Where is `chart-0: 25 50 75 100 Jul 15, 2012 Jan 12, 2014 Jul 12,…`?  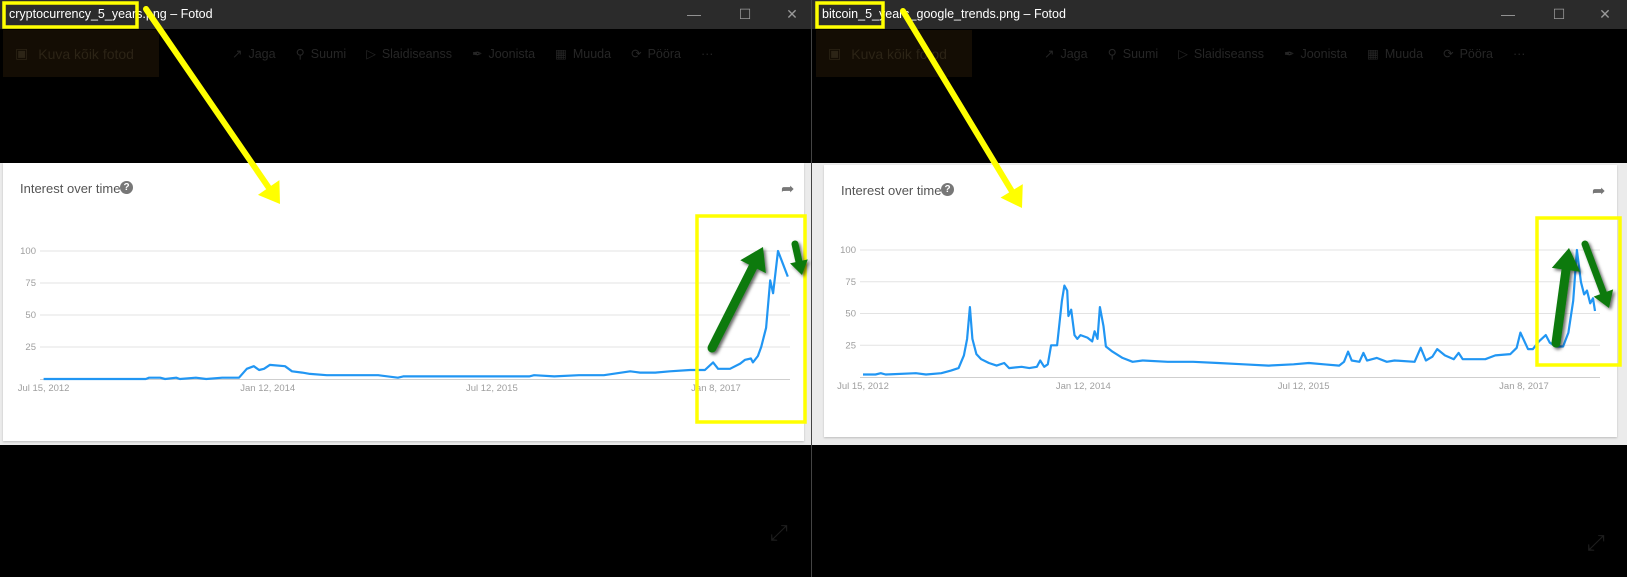
chart-0: 25 50 75 100 Jul 15, 2012 Jan 12, 2014 Jul 12,… is located at coordinates (404, 320).